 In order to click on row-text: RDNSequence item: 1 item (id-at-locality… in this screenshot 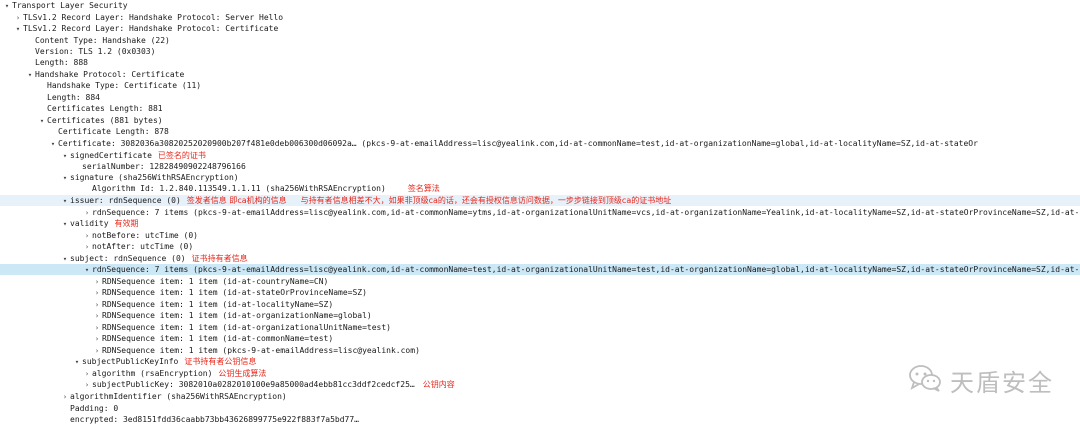, I will do `click(218, 304)`.